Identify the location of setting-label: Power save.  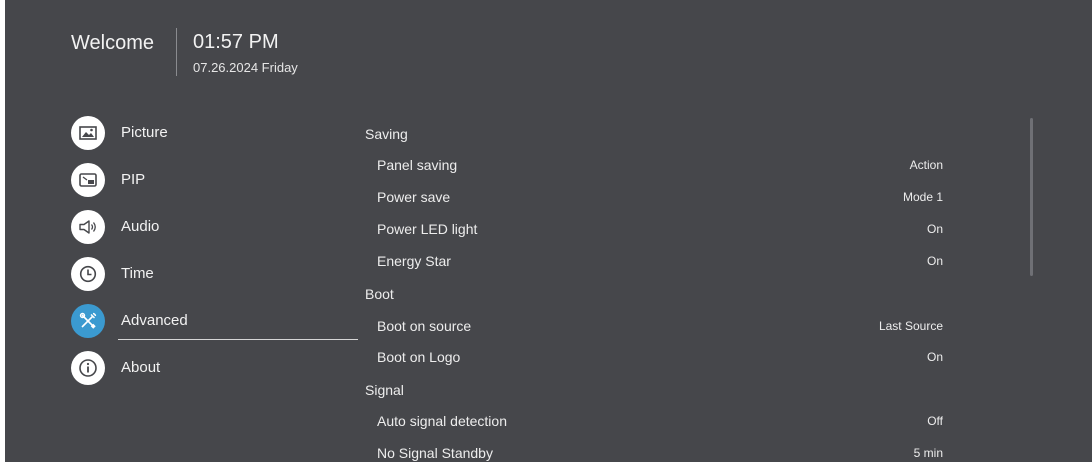
(414, 197).